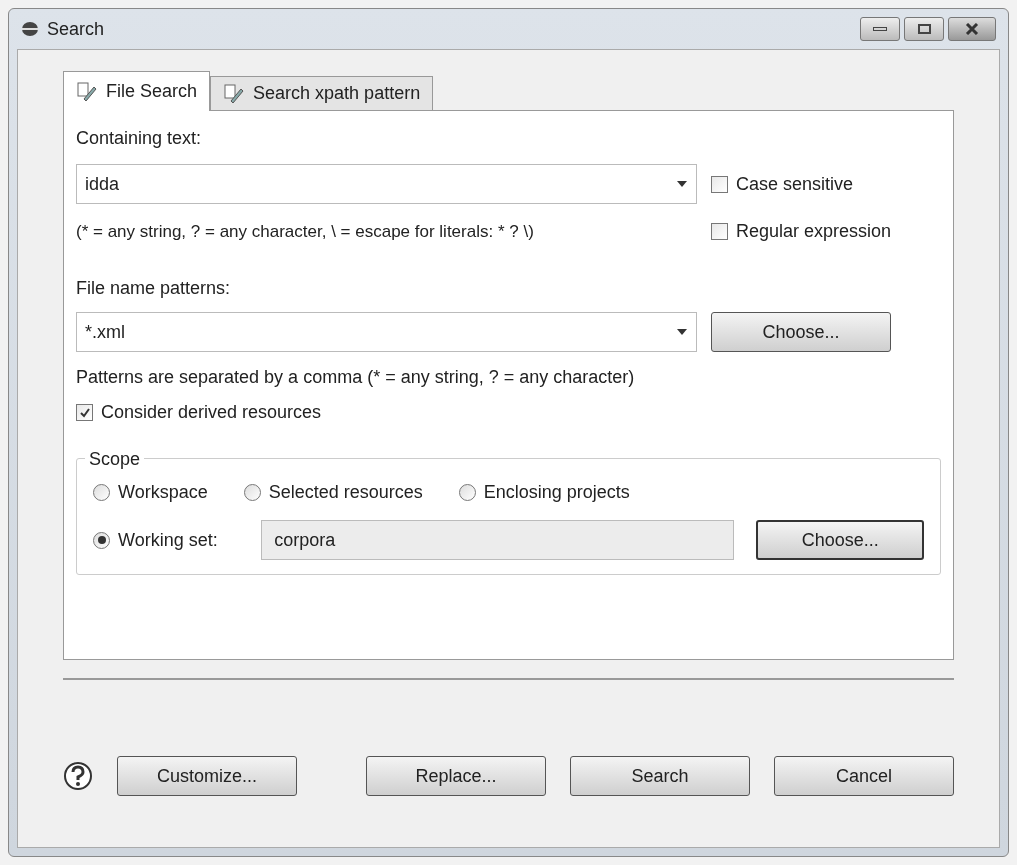 The image size is (1017, 865). What do you see at coordinates (87, 91) in the screenshot?
I see `file-search-icon` at bounding box center [87, 91].